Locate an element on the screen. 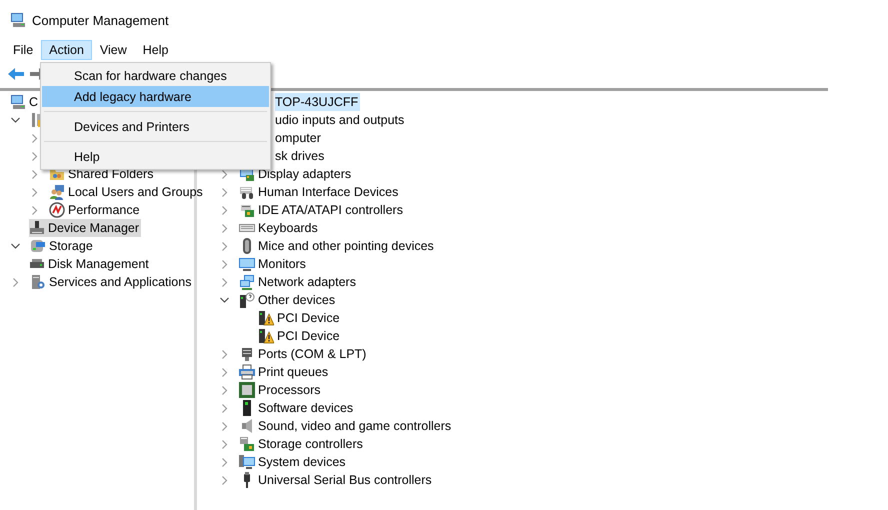 Image resolution: width=888 pixels, height=510 pixels. tree-item: Human Interface Devices is located at coordinates (319, 192).